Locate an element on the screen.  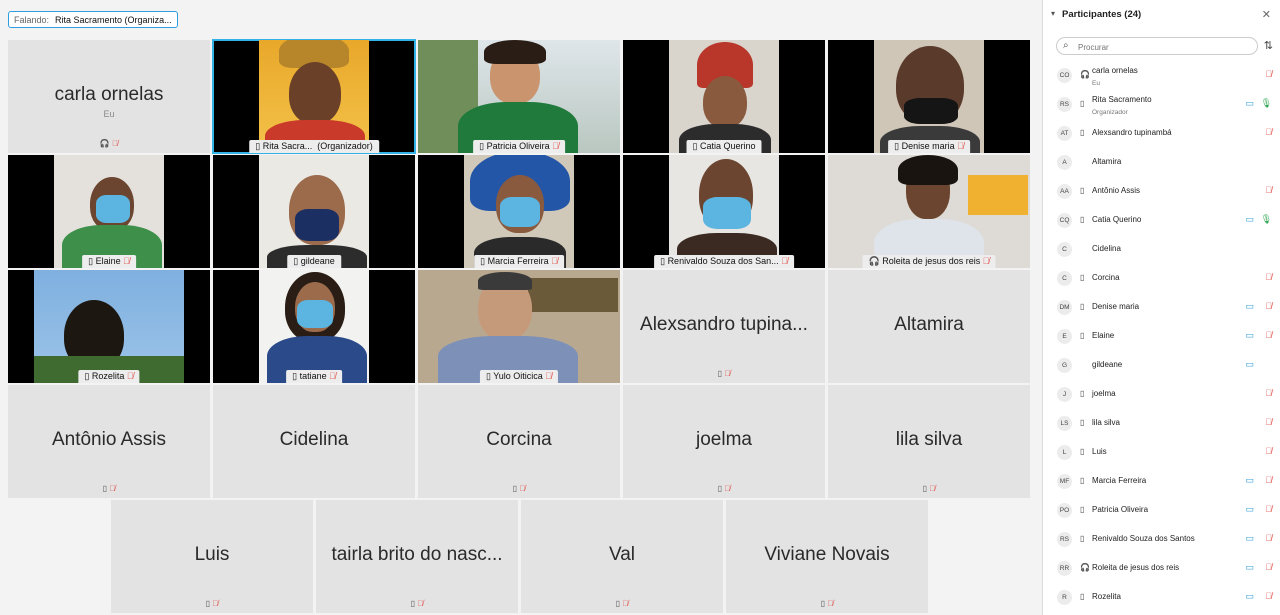
tile-status-icons: 🎧 🎙̸ is located at coordinates (109, 143).